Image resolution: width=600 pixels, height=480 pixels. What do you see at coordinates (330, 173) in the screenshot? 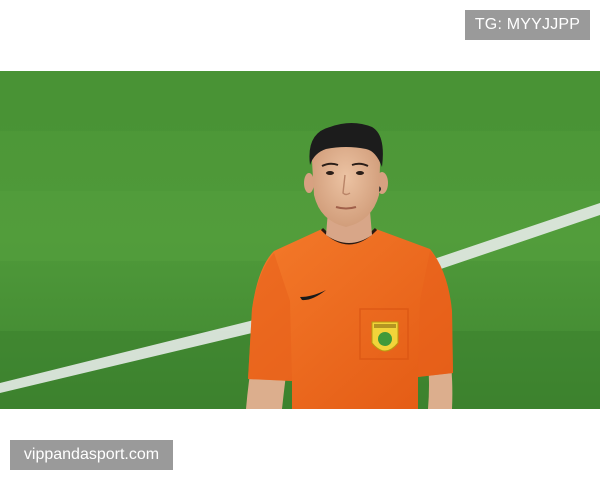
I see `left-eye` at bounding box center [330, 173].